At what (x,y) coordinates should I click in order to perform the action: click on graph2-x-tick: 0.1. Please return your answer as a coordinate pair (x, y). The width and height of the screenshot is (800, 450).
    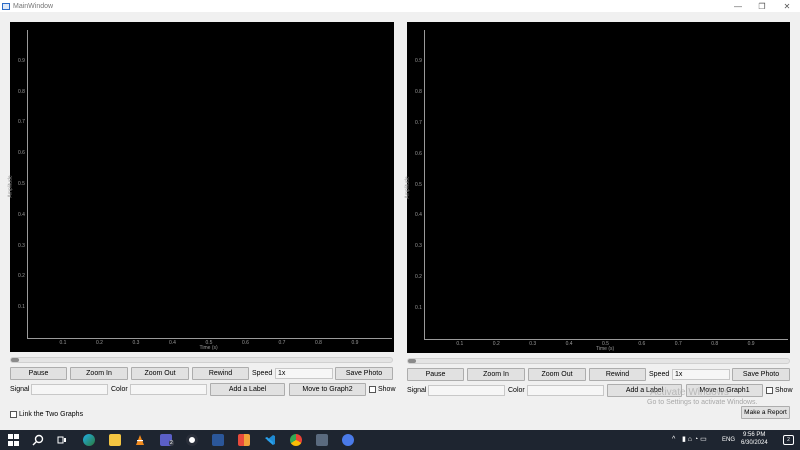
    Looking at the image, I should click on (460, 344).